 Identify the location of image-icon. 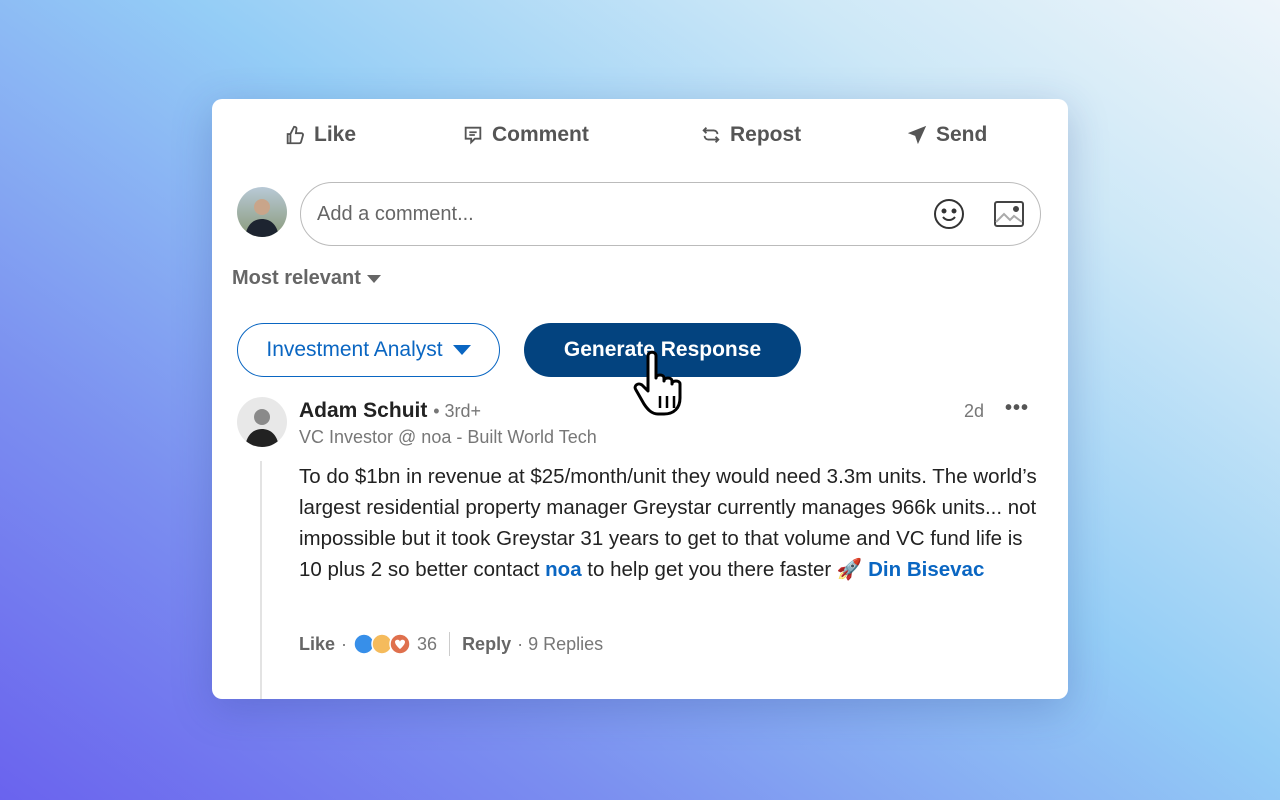
(1009, 214).